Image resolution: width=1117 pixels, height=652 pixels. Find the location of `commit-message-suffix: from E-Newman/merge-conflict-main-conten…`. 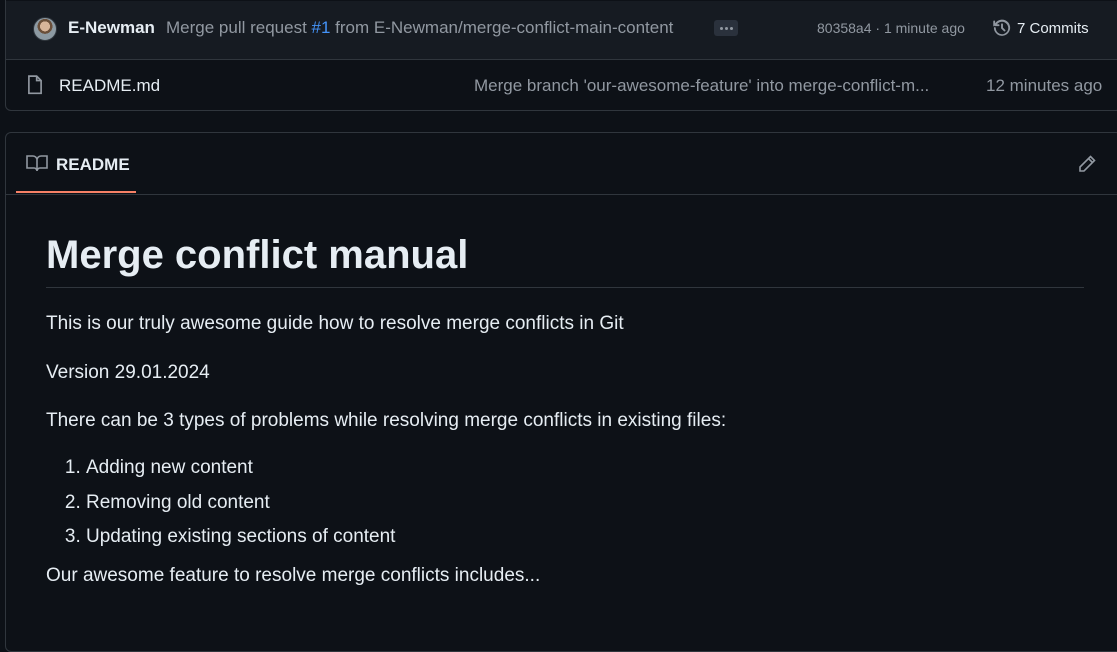

commit-message-suffix: from E-Newman/merge-conflict-main-conten… is located at coordinates (501, 27).